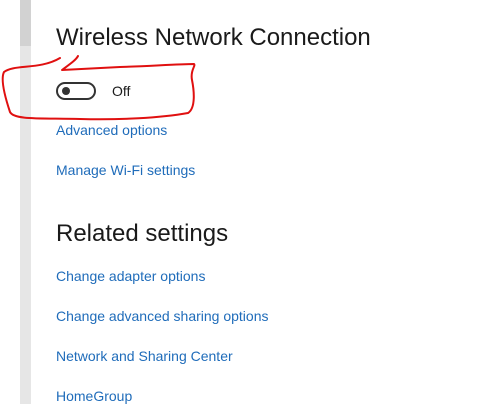  What do you see at coordinates (25, 23) in the screenshot?
I see `left-scroll-rail-thumb` at bounding box center [25, 23].